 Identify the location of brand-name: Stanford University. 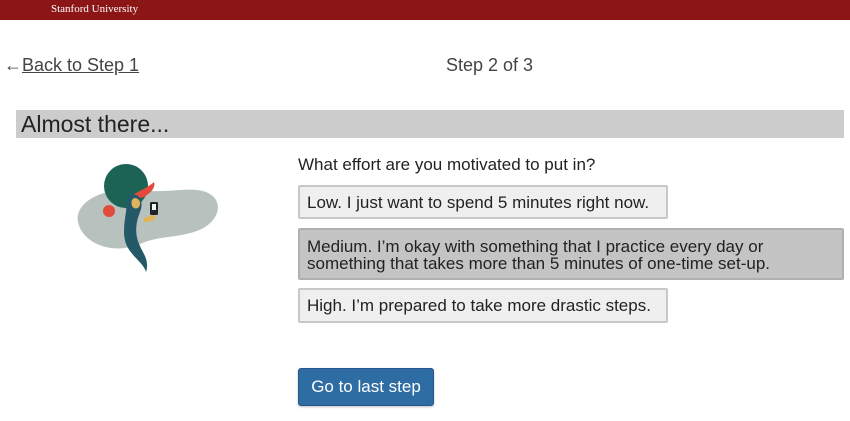
(94, 9).